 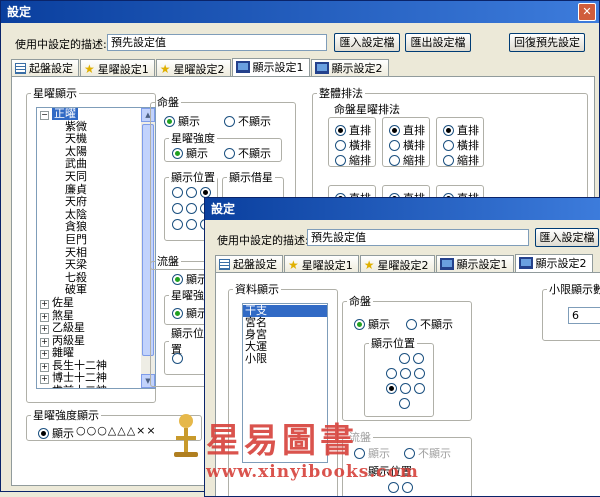 What do you see at coordinates (584, 315) in the screenshot?
I see `small-limit-input: 6` at bounding box center [584, 315].